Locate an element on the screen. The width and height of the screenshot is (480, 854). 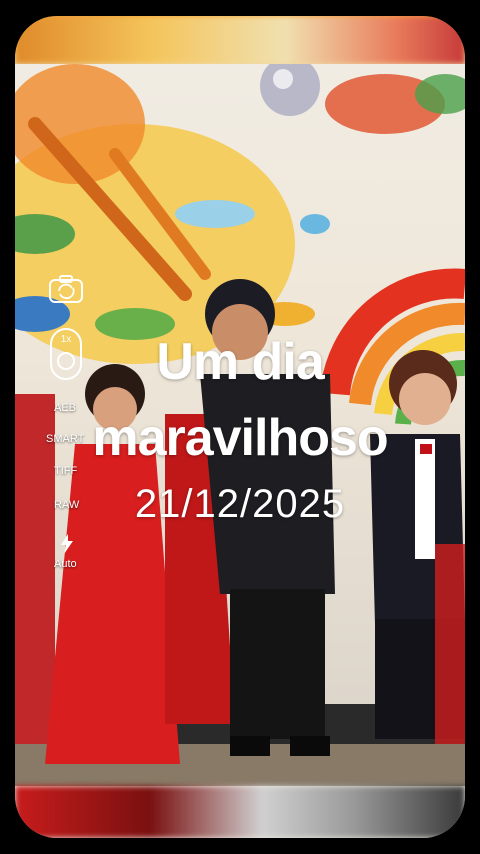
top-blur-strip is located at coordinates (240, 40).